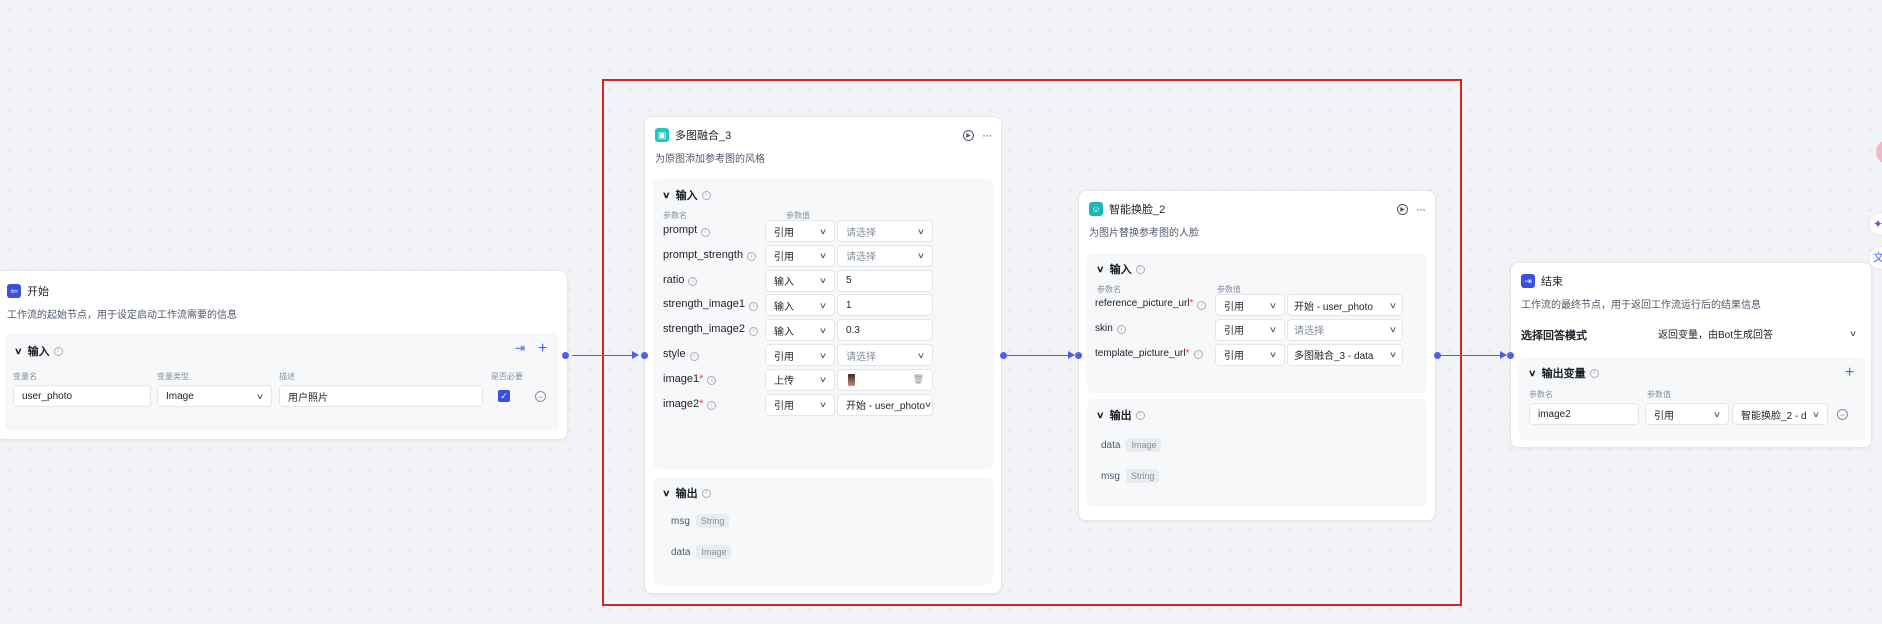 This screenshot has height=624, width=1882. What do you see at coordinates (1078, 355) in the screenshot?
I see `faceswap-input-port` at bounding box center [1078, 355].